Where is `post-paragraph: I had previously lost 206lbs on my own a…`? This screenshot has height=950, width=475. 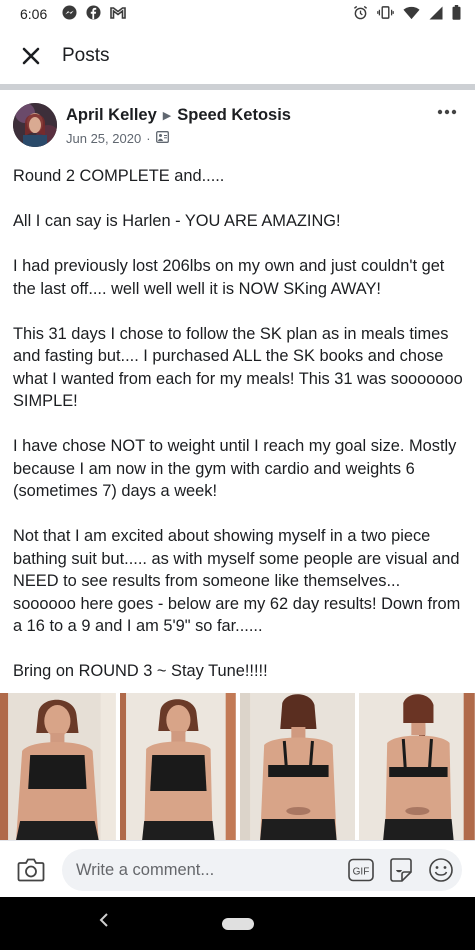 post-paragraph: I had previously lost 206lbs on my own a… is located at coordinates (229, 277).